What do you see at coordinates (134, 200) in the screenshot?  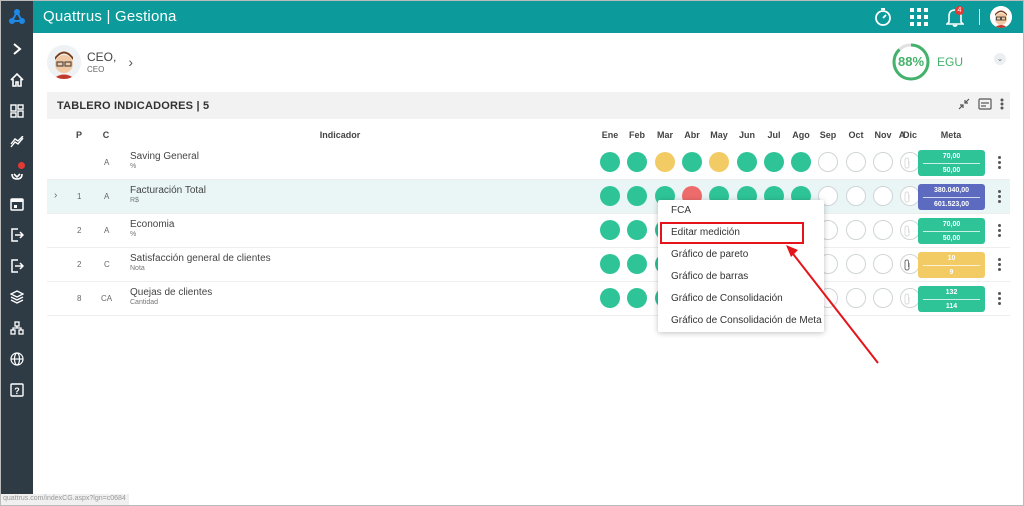 I see `indicator-unit: R$` at bounding box center [134, 200].